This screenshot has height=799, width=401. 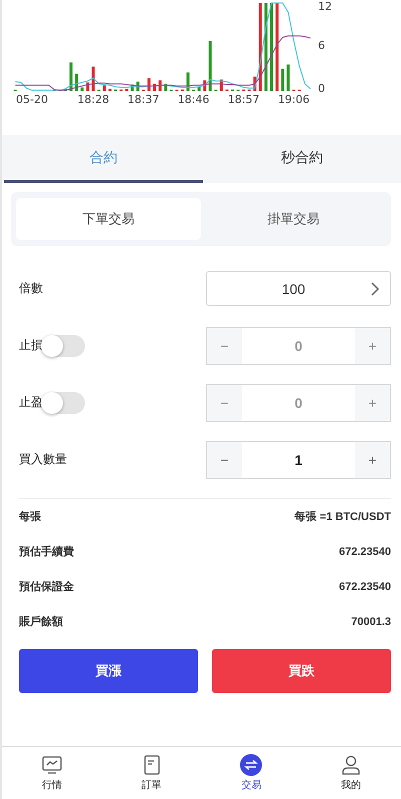 I want to click on field-label: 買入數量, so click(x=43, y=459).